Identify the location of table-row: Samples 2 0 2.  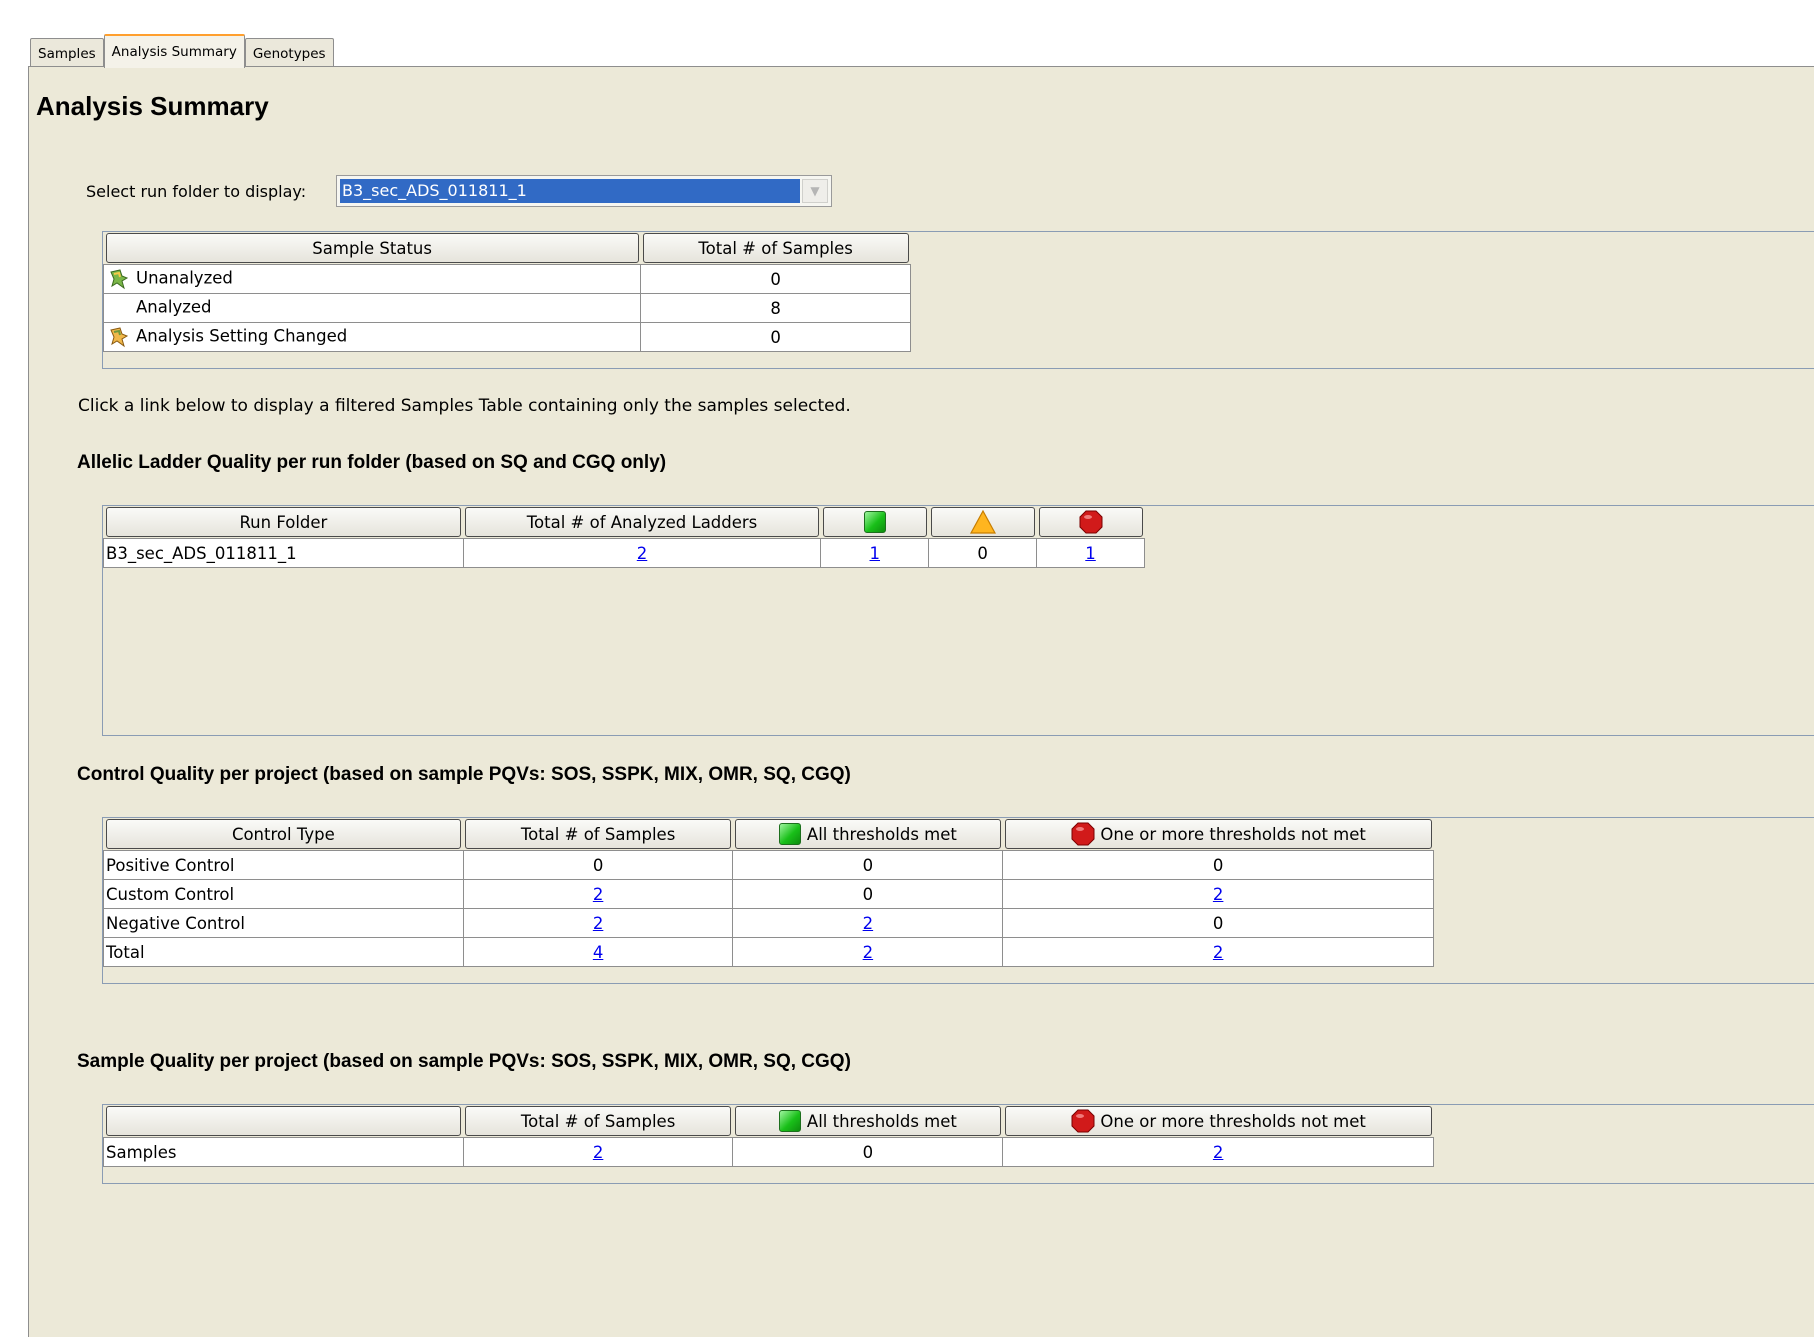
(768, 1152).